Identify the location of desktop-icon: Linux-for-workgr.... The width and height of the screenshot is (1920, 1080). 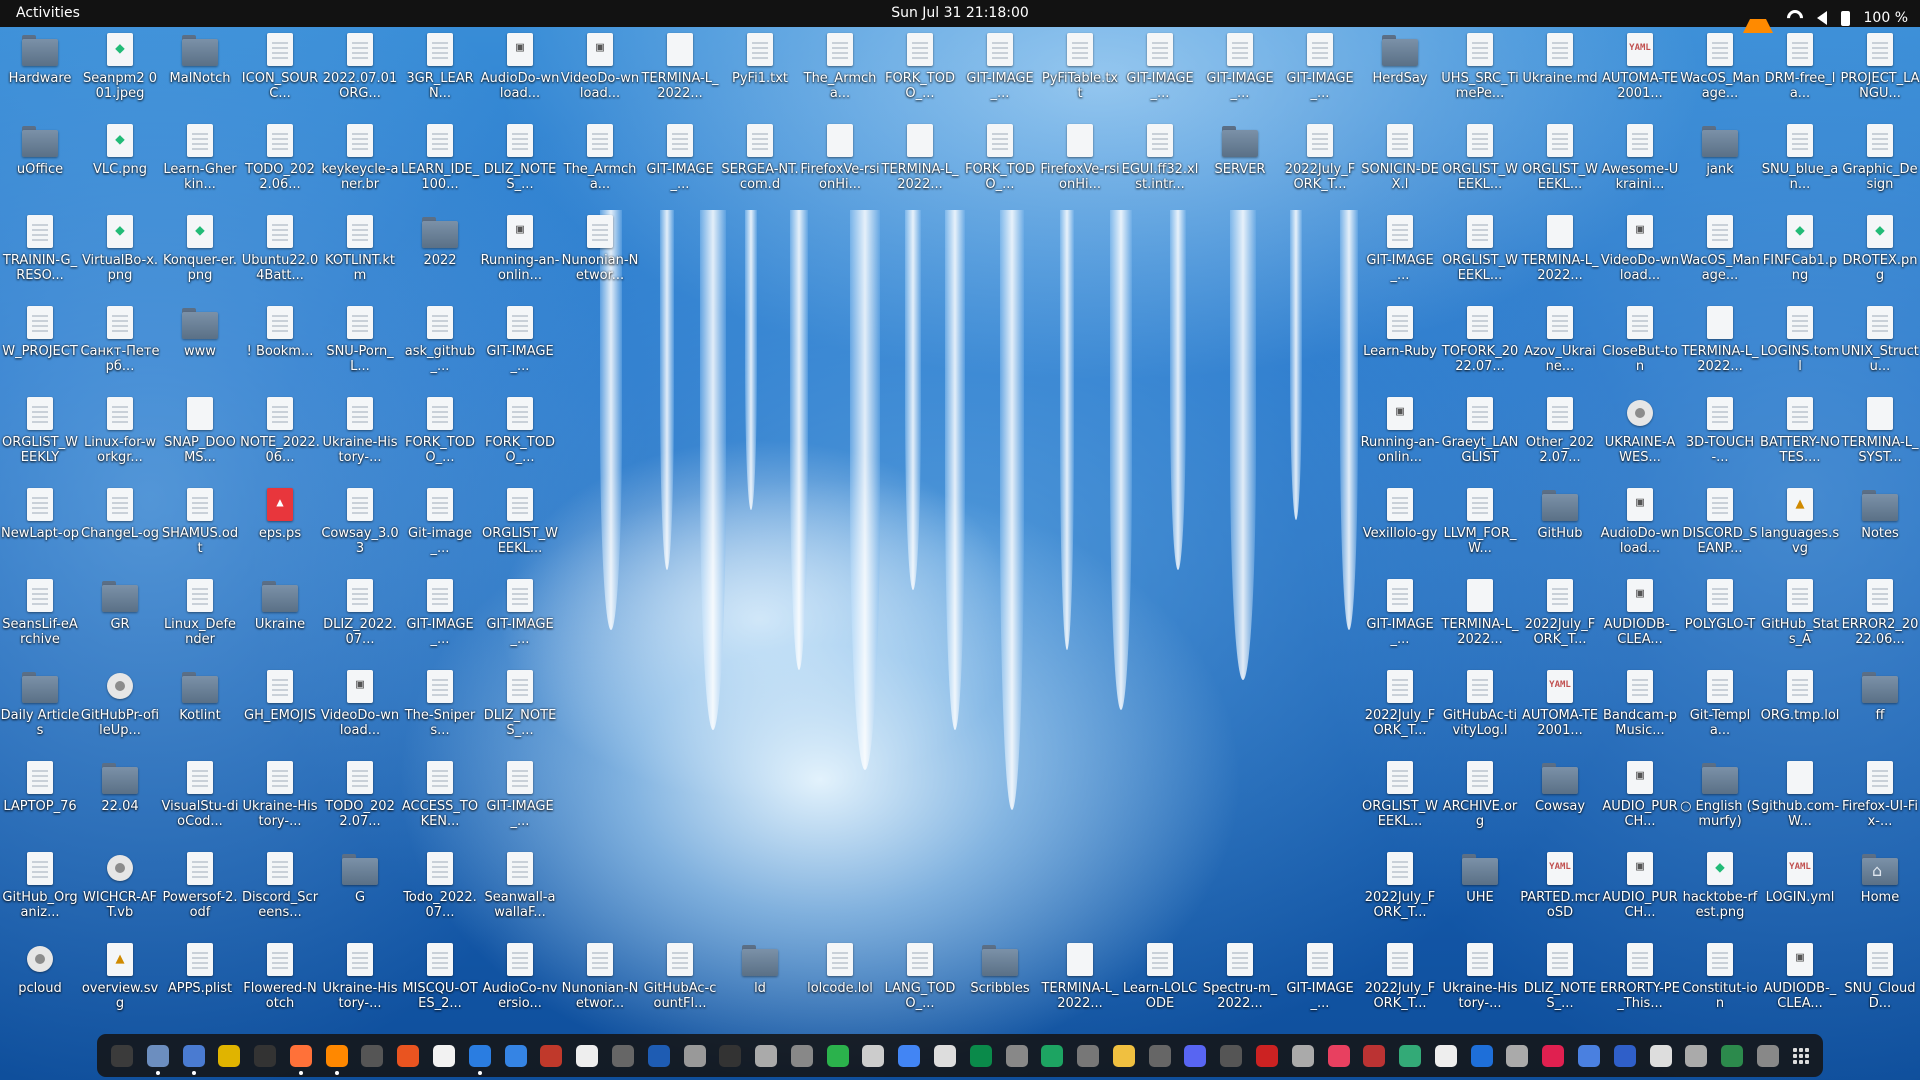
(120, 430).